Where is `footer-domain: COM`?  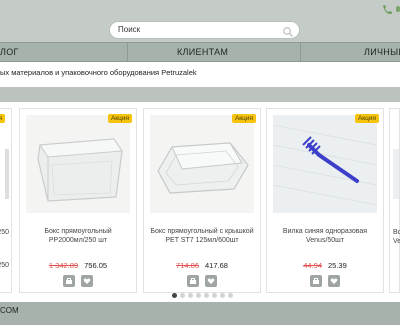
footer-domain: COM is located at coordinates (9, 310).